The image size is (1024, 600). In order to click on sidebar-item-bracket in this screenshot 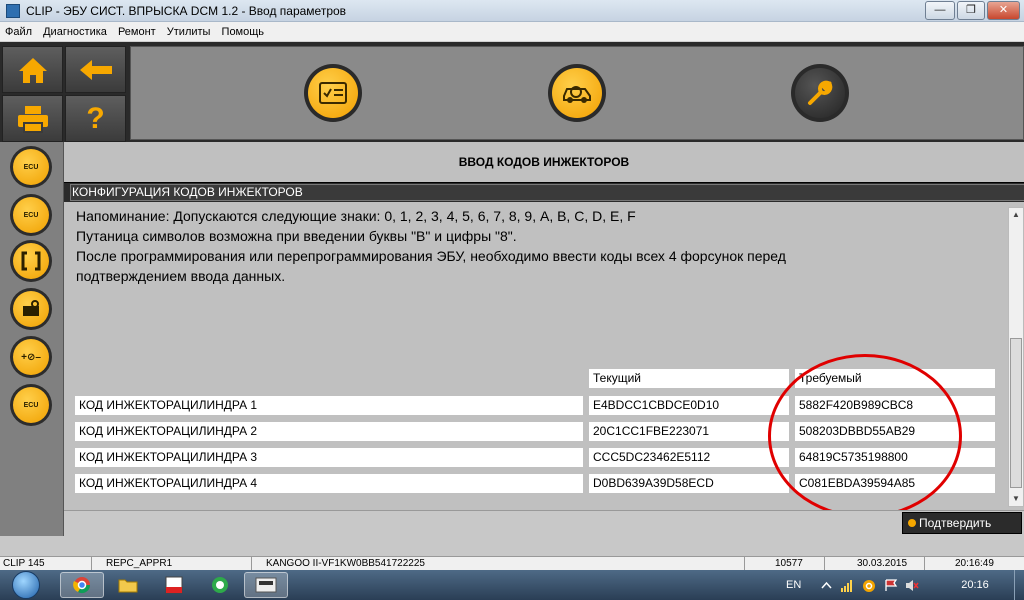, I will do `click(31, 261)`.